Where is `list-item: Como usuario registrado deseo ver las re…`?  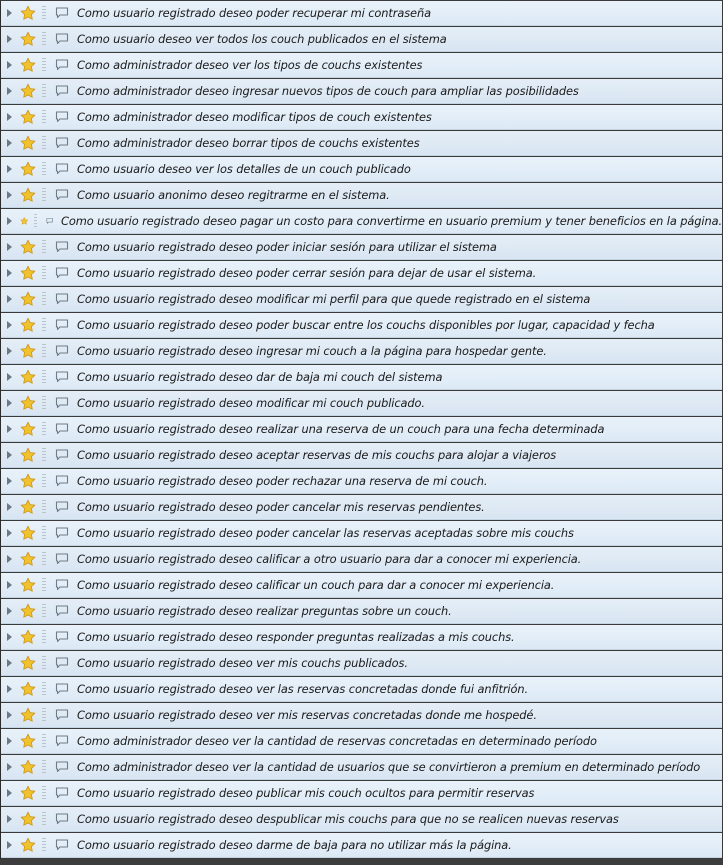
list-item: Como usuario registrado deseo ver las re… is located at coordinates (361, 689).